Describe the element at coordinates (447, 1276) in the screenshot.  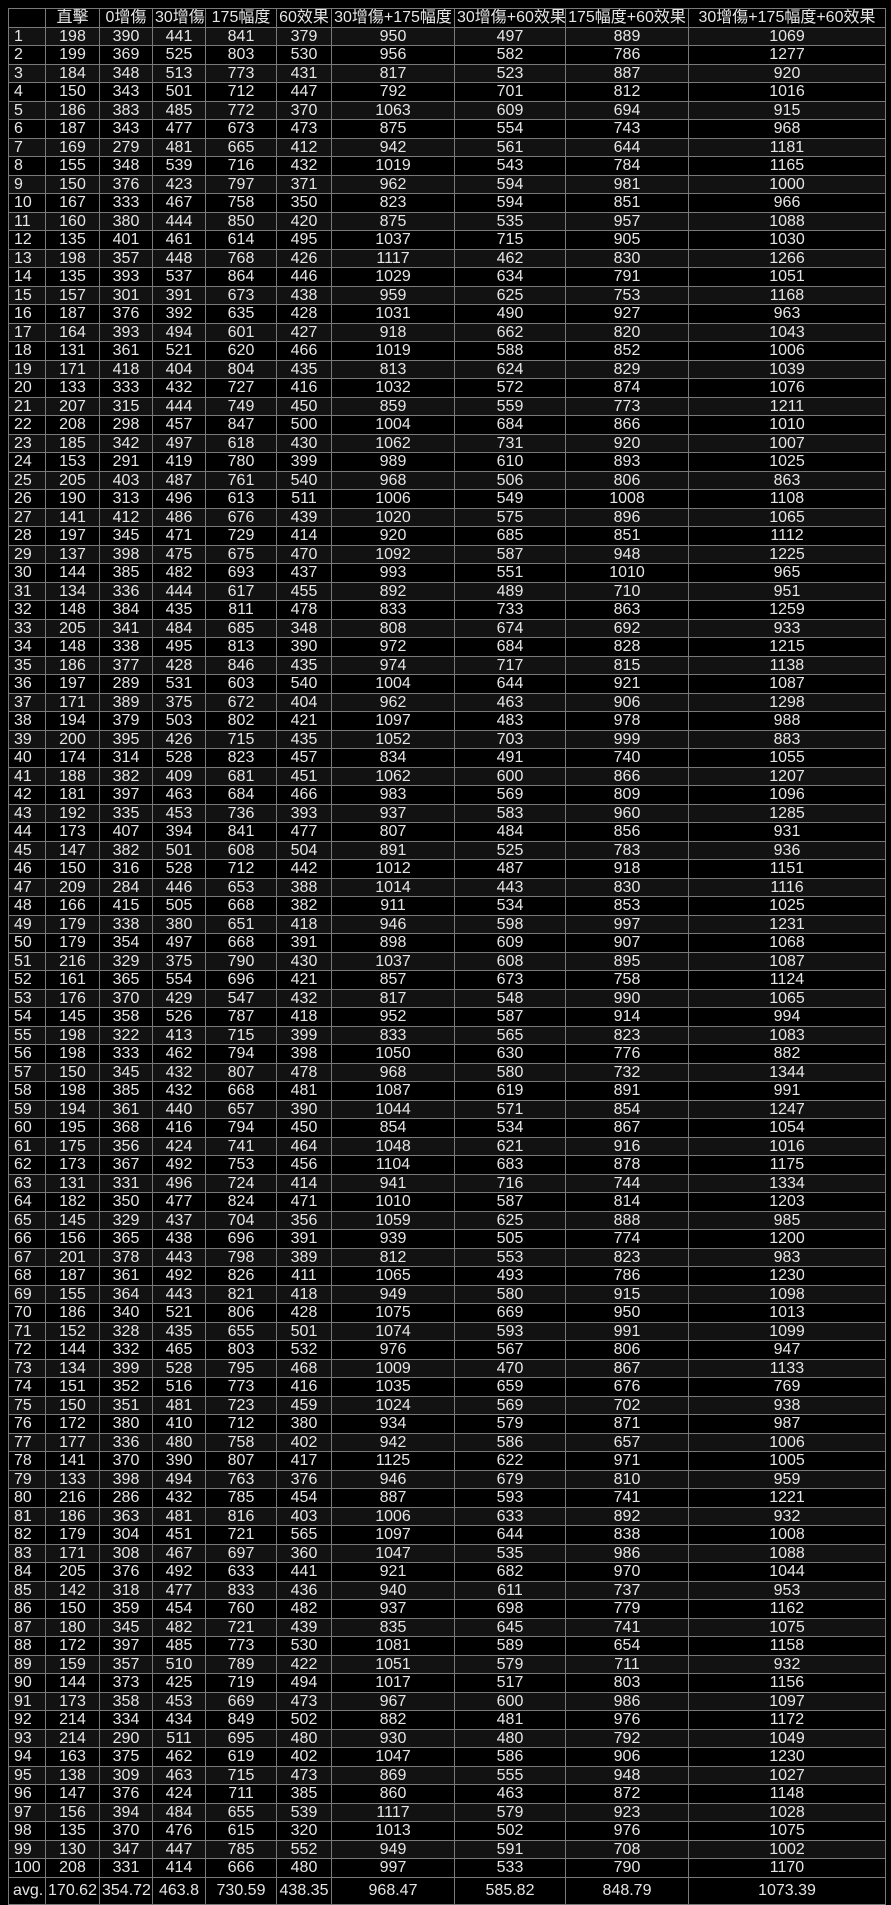
I see `table-row: 68 187 361 492 826 411 1065 493 786 1230` at that location.